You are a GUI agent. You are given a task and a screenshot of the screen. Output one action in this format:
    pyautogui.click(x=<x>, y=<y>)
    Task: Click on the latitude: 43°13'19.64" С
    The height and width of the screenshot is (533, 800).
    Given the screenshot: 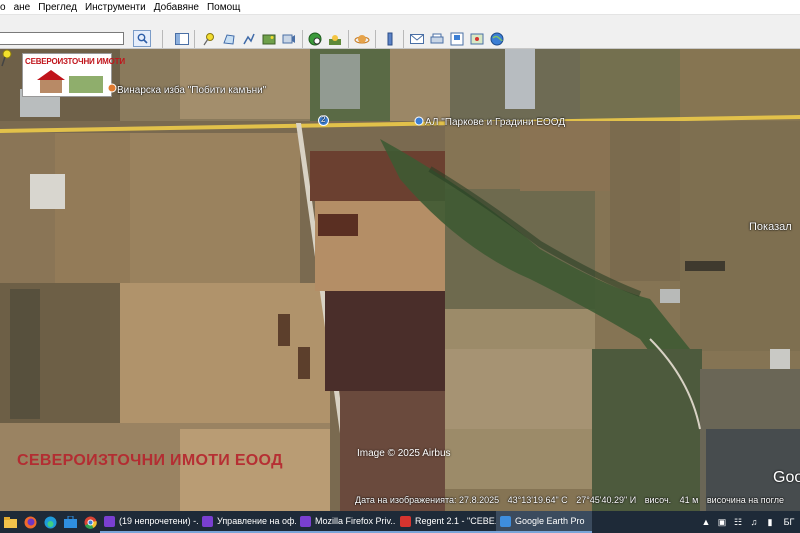 What is the action you would take?
    pyautogui.click(x=537, y=500)
    